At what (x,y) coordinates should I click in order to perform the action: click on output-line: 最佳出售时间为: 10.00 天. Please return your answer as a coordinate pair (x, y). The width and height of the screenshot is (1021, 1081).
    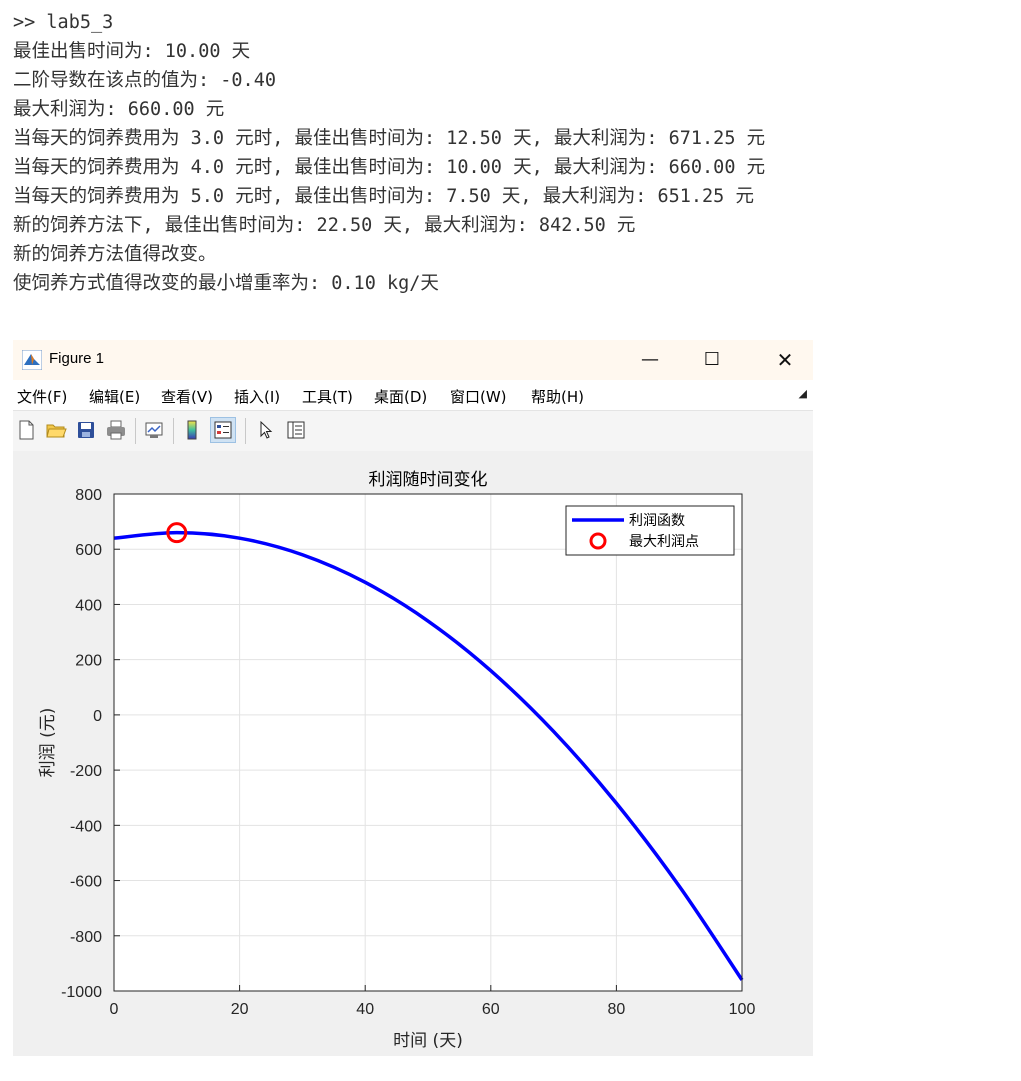
    Looking at the image, I should click on (132, 51).